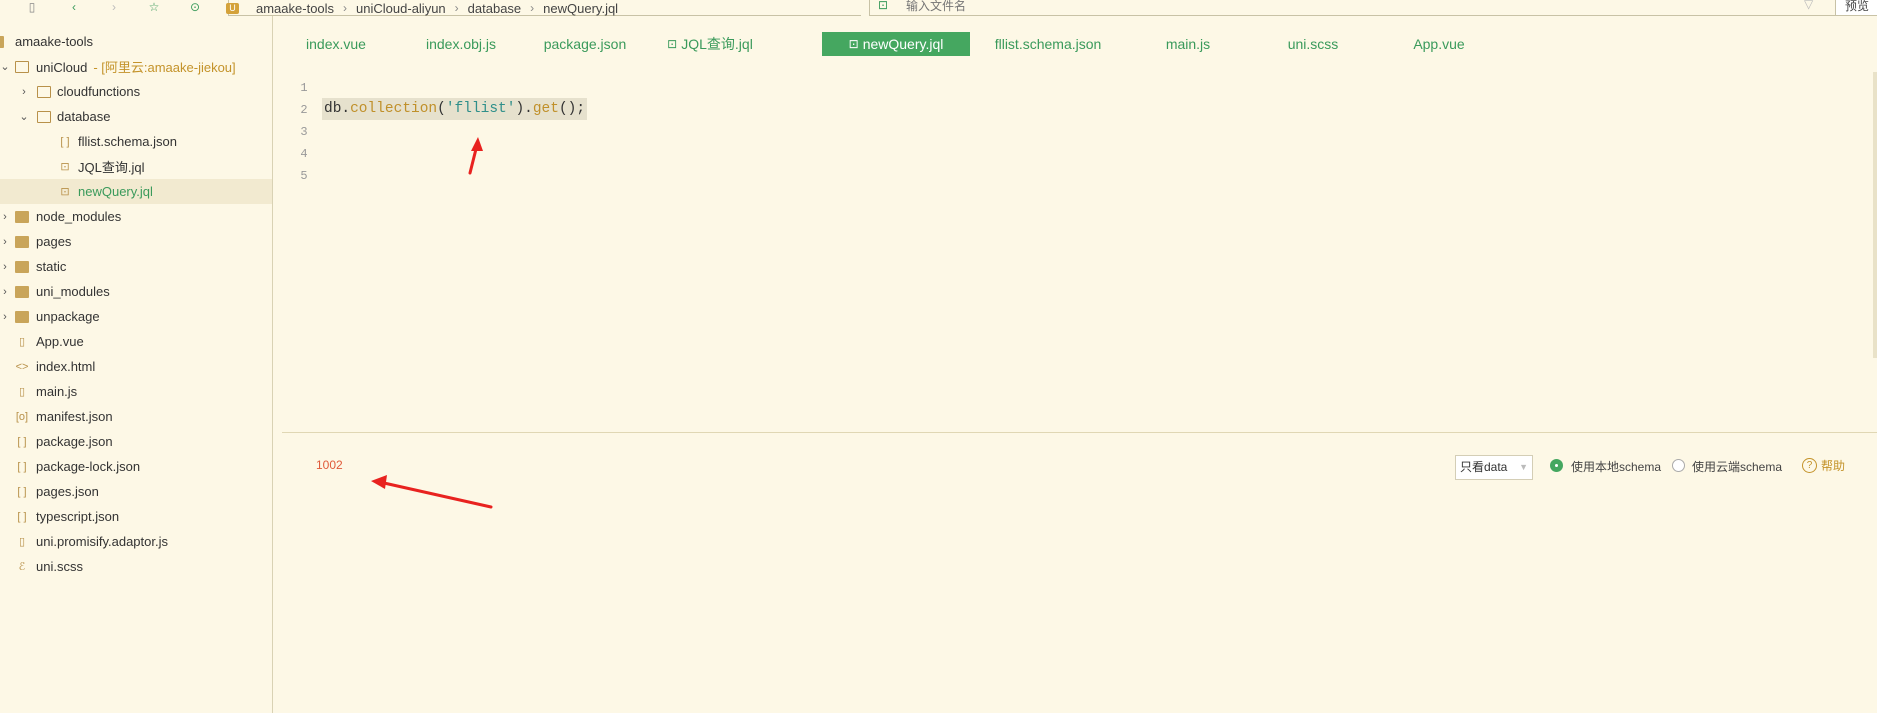  Describe the element at coordinates (1484, 467) in the screenshot. I see `view-mode-value: 只看data` at that location.